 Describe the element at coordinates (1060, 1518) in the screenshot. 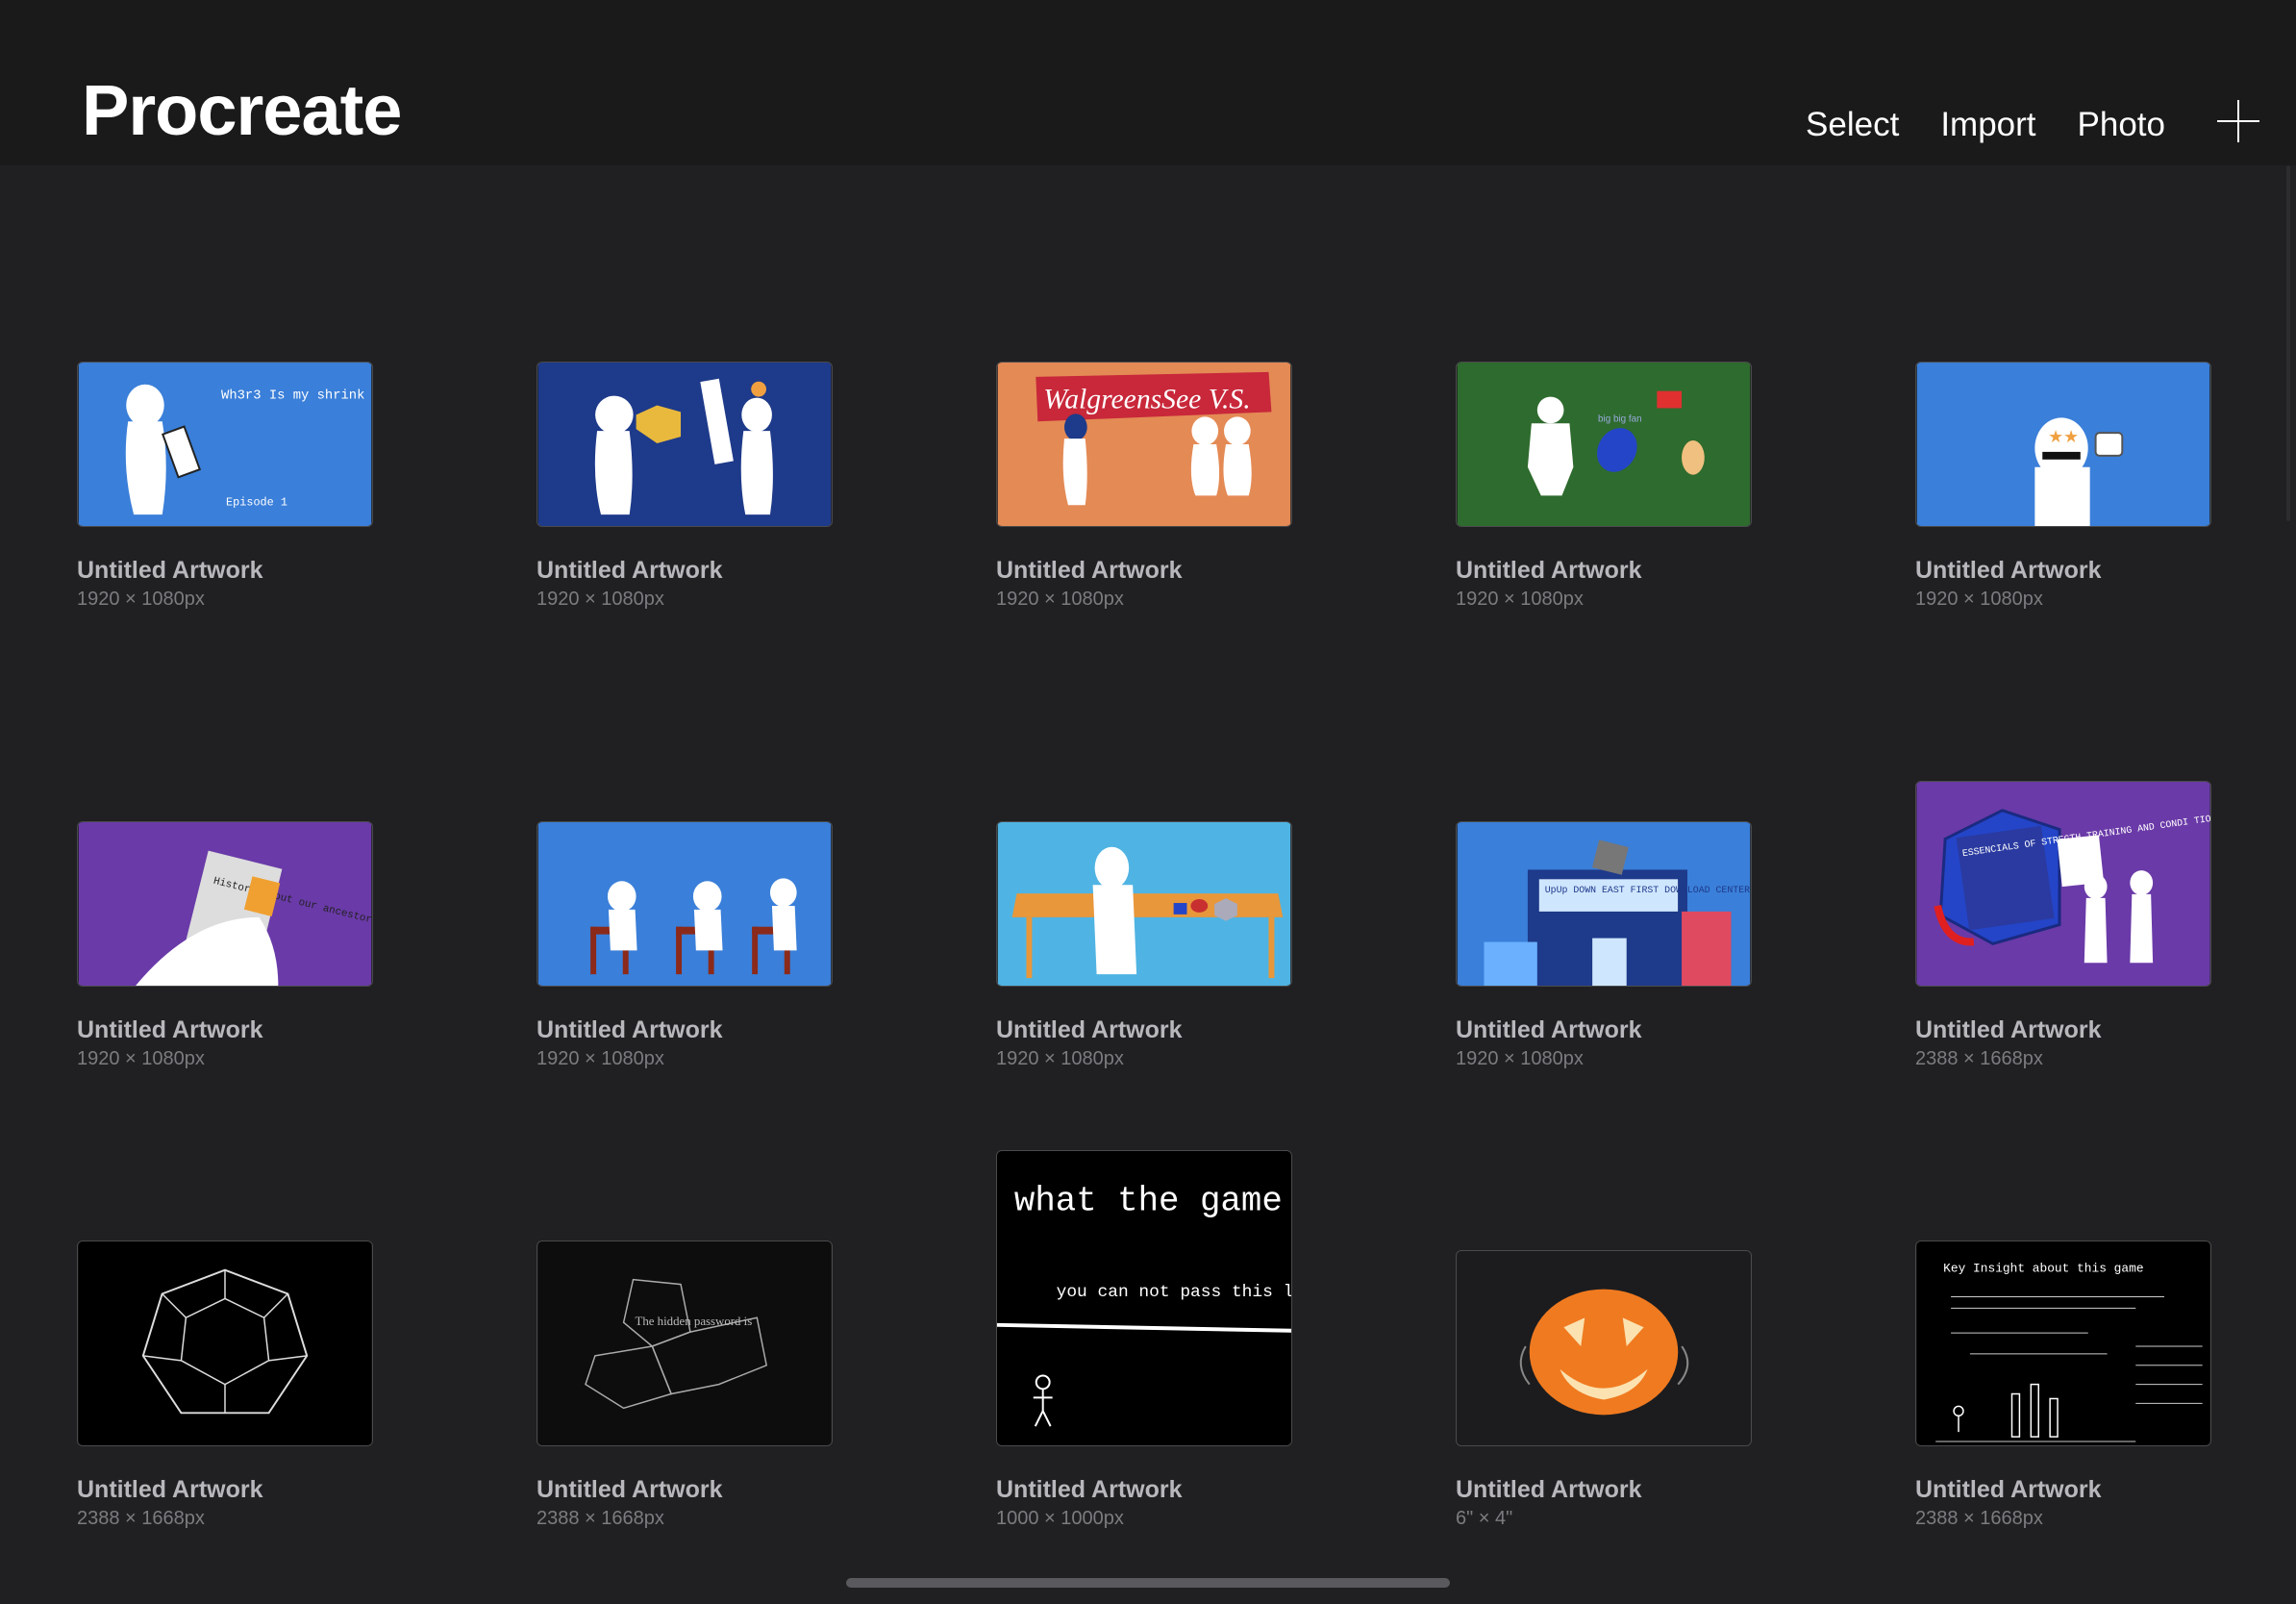

I see `artwork-size: 1000 × 1000px` at that location.